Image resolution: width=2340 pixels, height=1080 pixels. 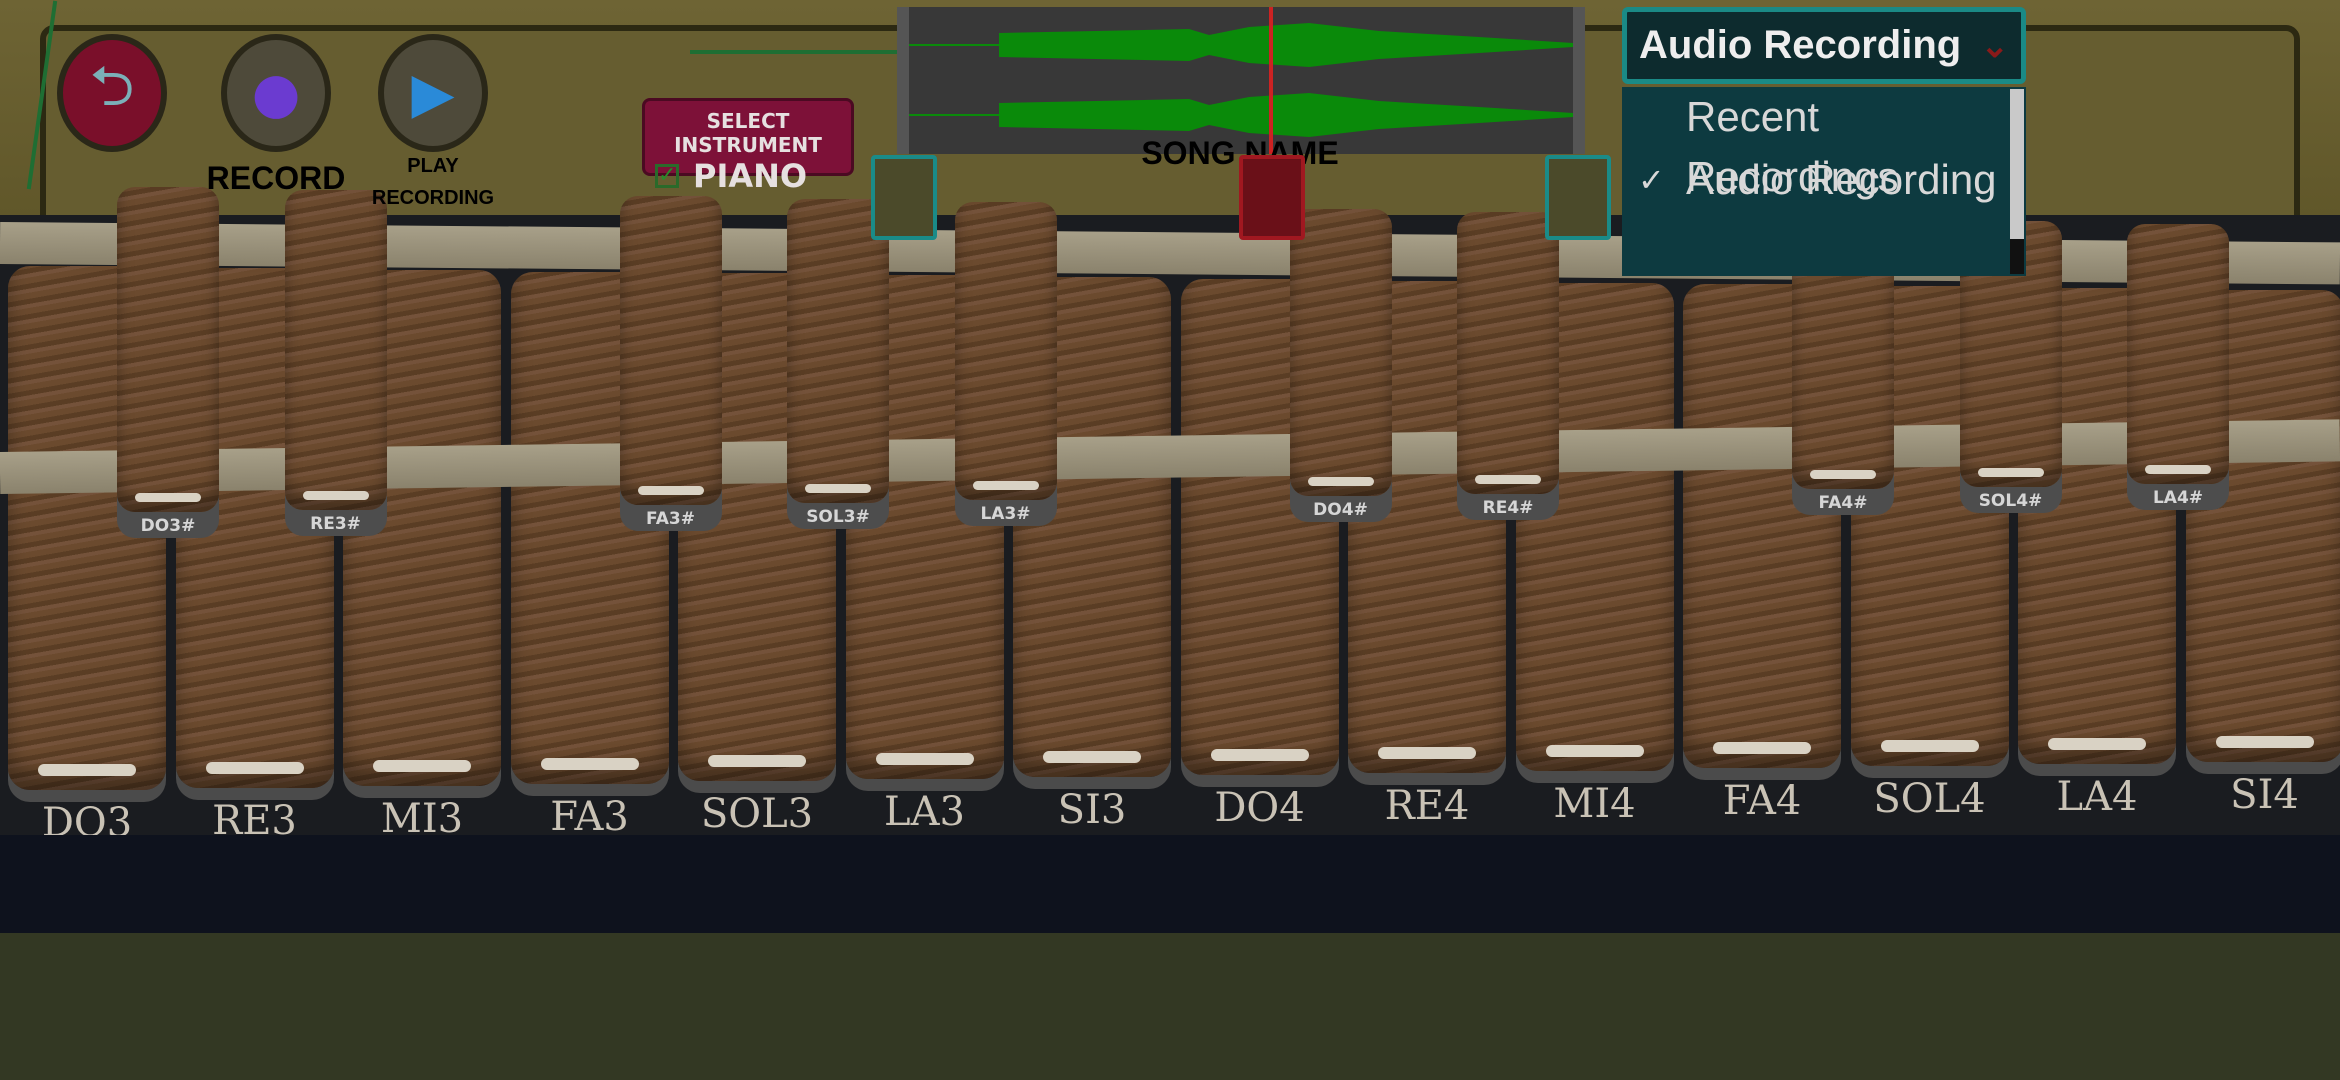 I want to click on key-label: LA3, so click(x=924, y=812).